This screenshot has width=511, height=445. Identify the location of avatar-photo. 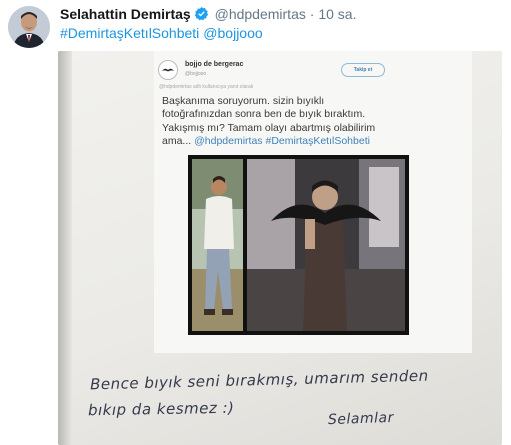
(29, 27).